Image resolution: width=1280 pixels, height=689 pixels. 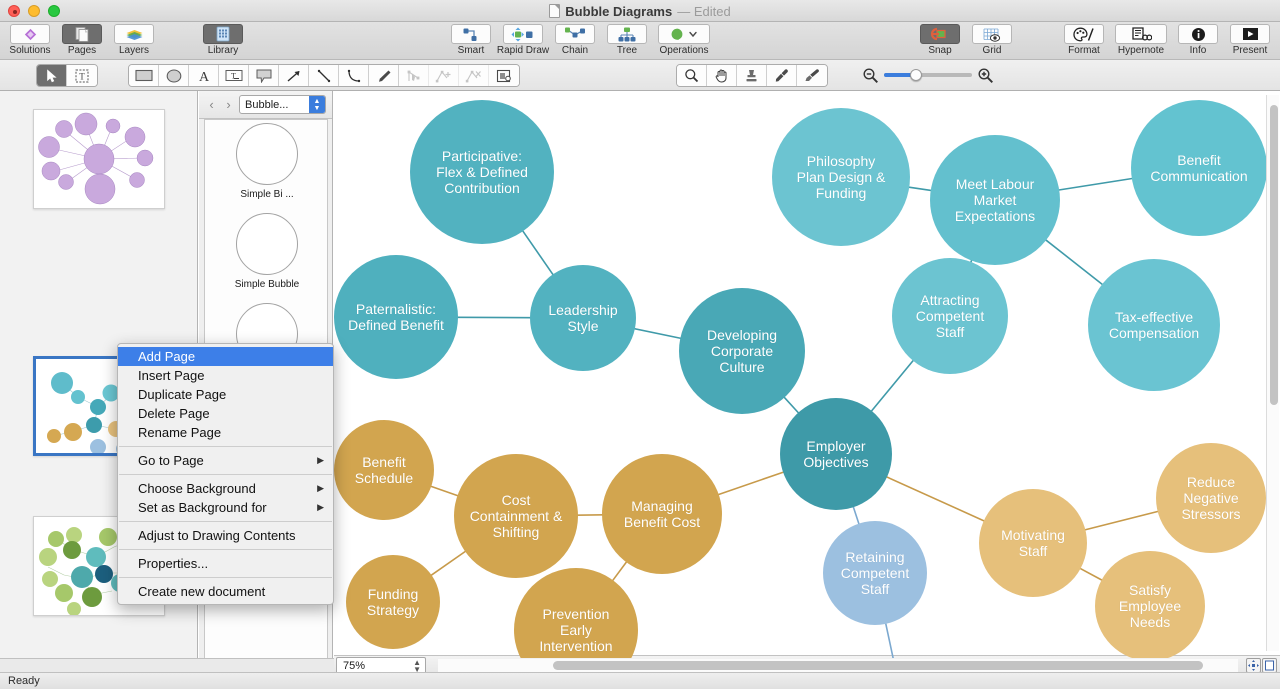 I want to click on menu-item-insert-page: Insert Page, so click(x=225, y=375).